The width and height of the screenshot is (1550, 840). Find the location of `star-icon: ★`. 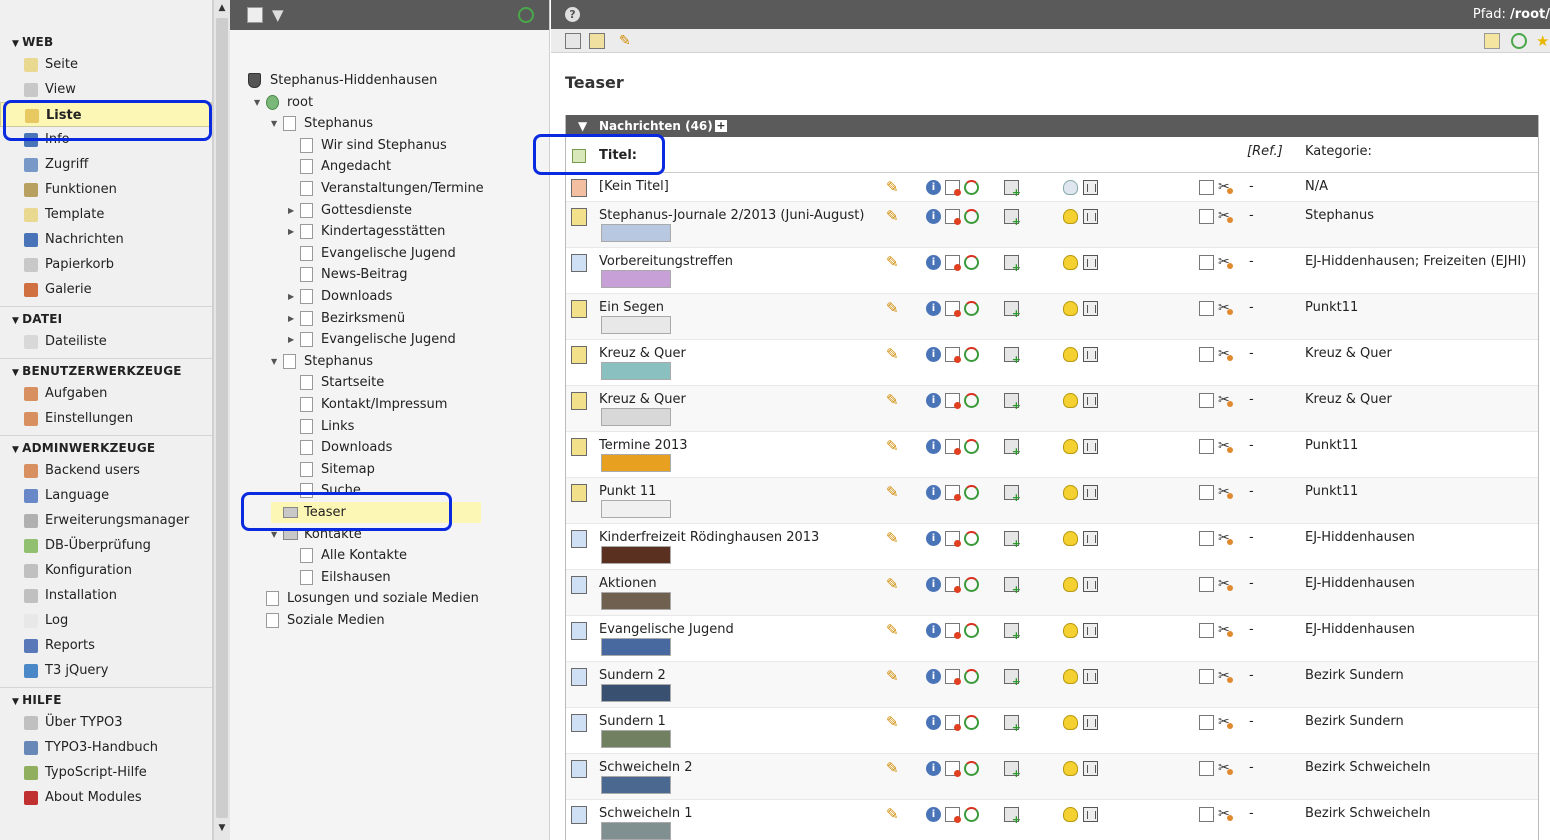

star-icon: ★ is located at coordinates (1543, 41).